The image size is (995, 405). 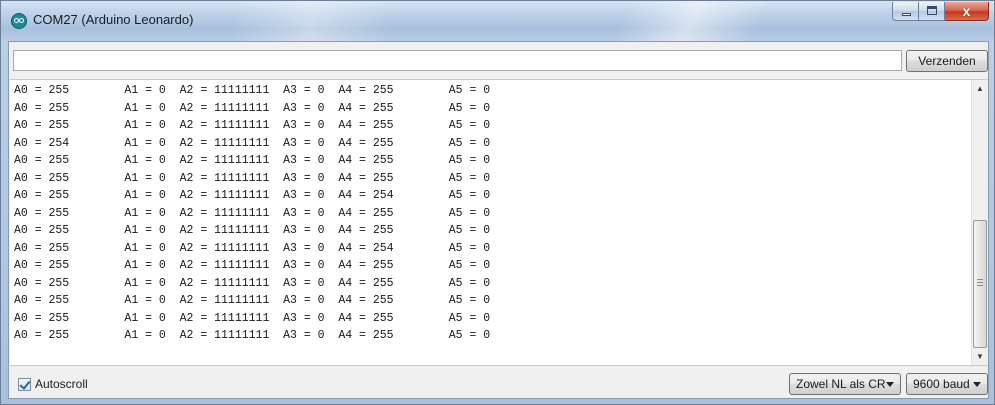 I want to click on scrollbar-thumb, so click(x=980, y=284).